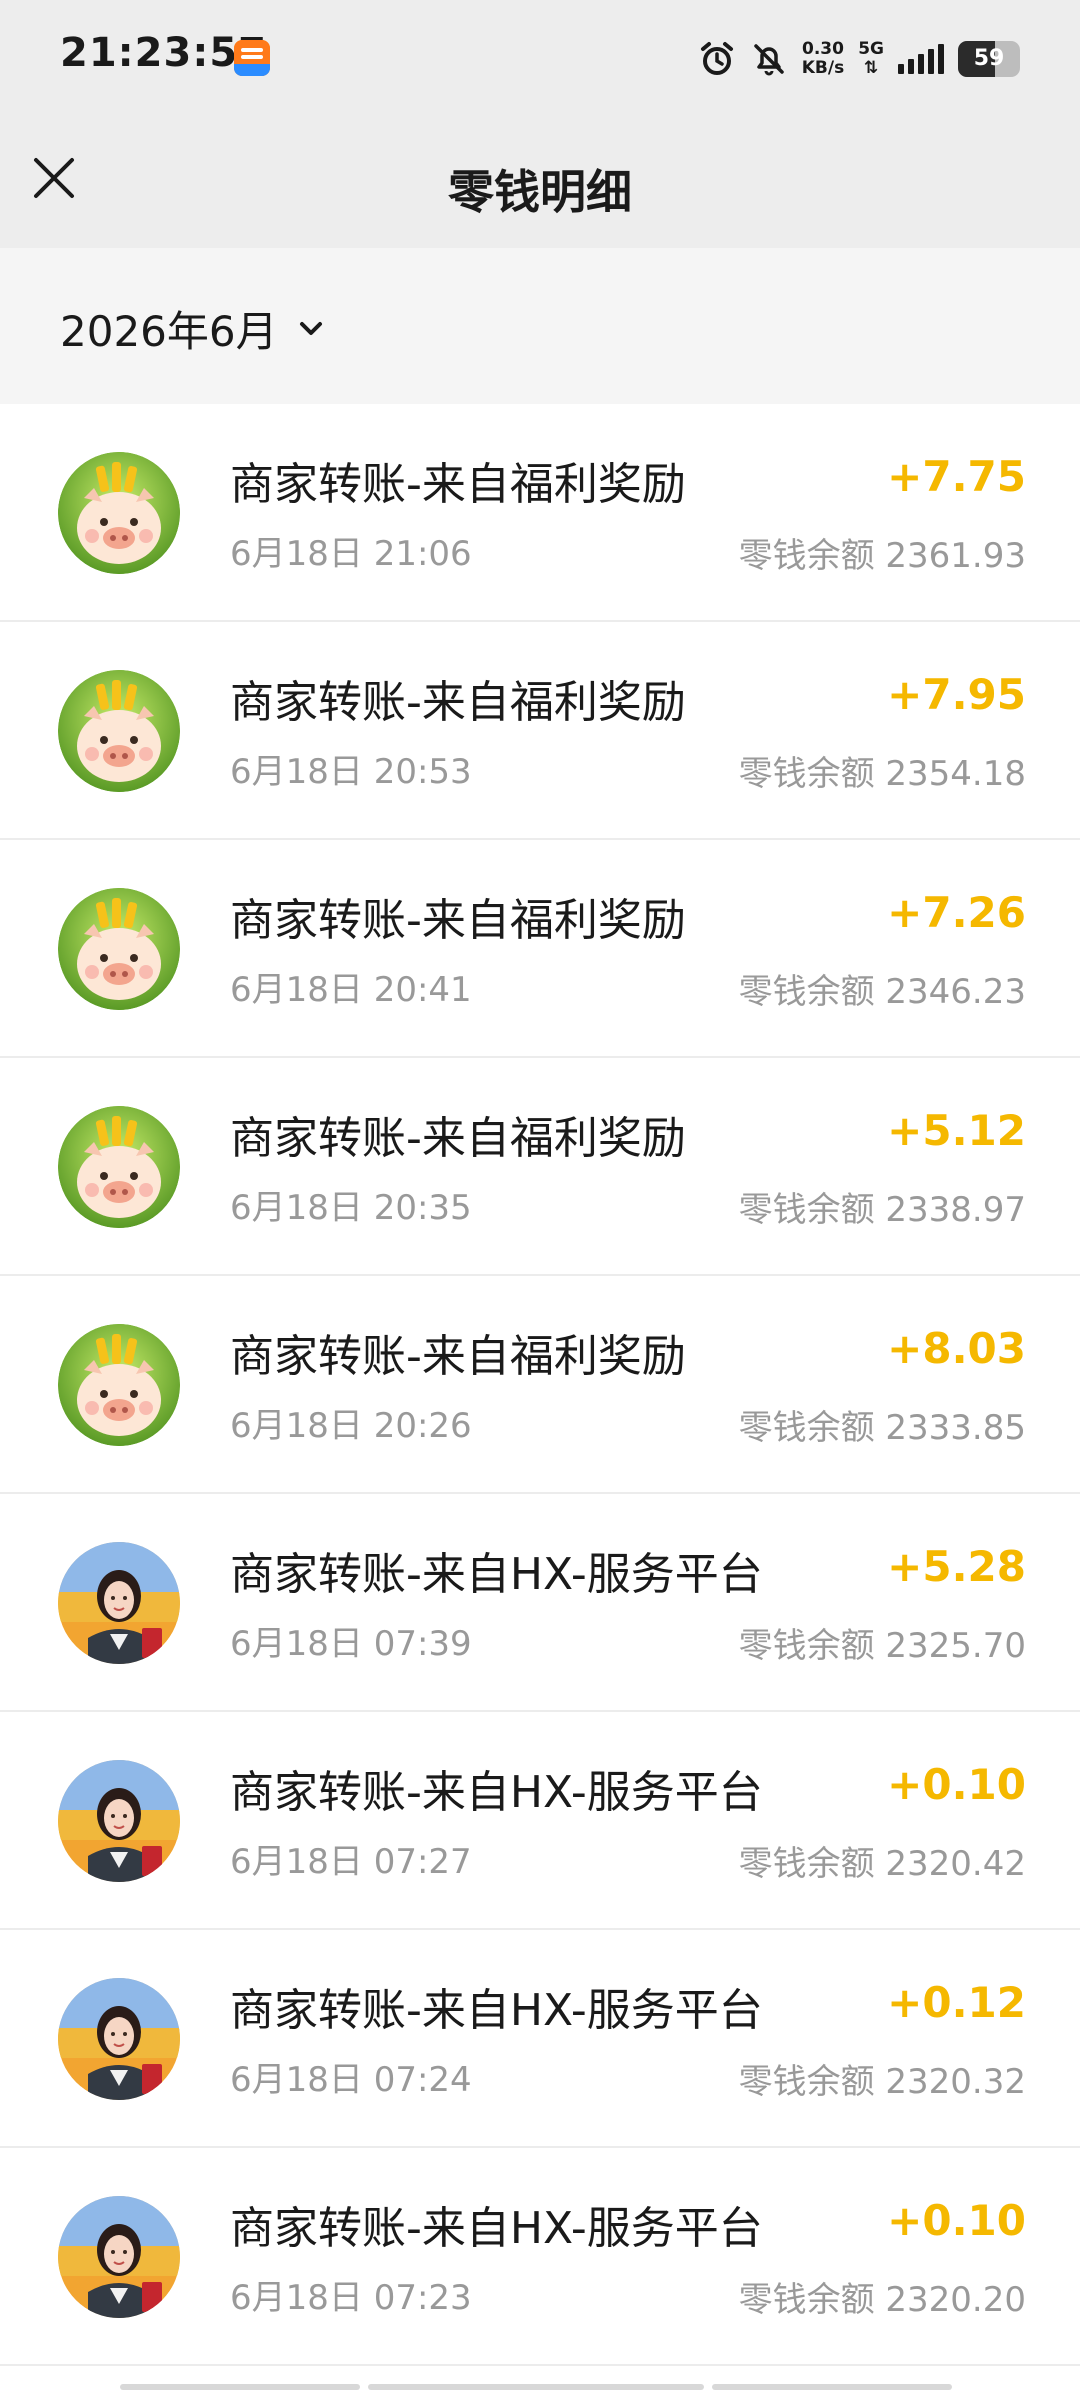 Image resolution: width=1080 pixels, height=2400 pixels. What do you see at coordinates (956, 476) in the screenshot?
I see `transaction-amount: +7.75` at bounding box center [956, 476].